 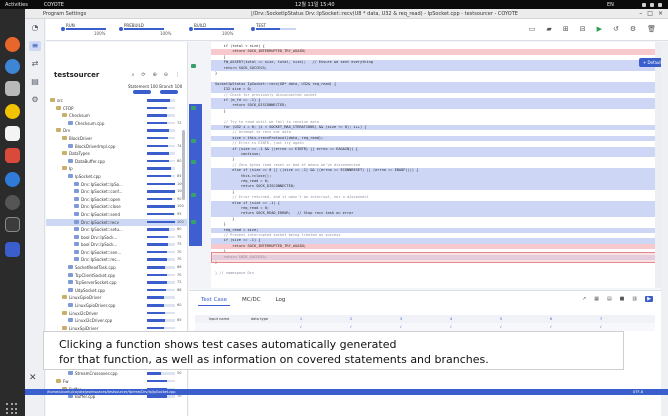 What do you see at coordinates (116, 291) in the screenshot?
I see `tree-file: UdpSocket.cpp 68` at bounding box center [116, 291].